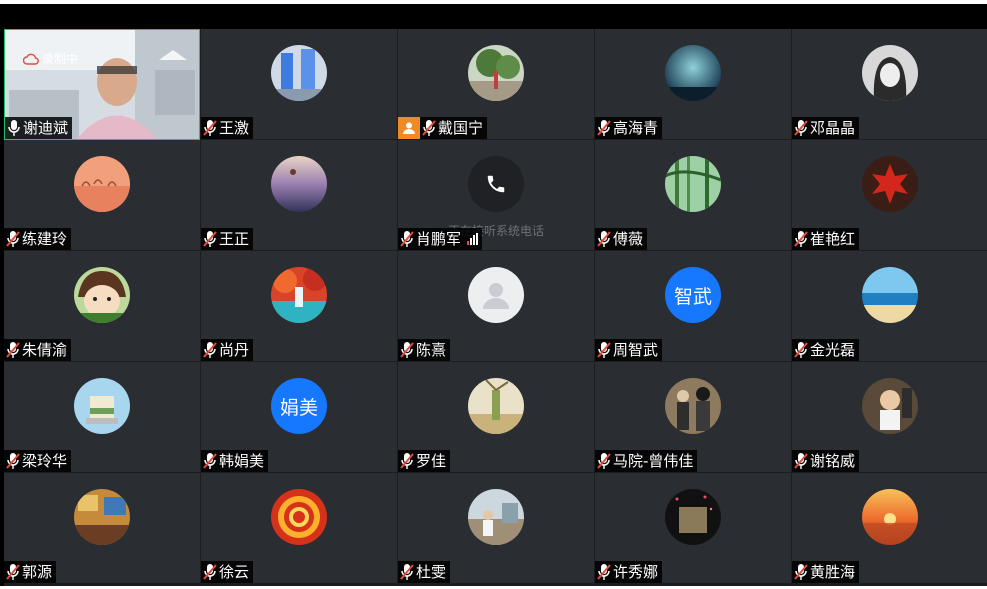 This screenshot has height=589, width=987. What do you see at coordinates (235, 461) in the screenshot?
I see `name-tag: 韩娟美` at bounding box center [235, 461].